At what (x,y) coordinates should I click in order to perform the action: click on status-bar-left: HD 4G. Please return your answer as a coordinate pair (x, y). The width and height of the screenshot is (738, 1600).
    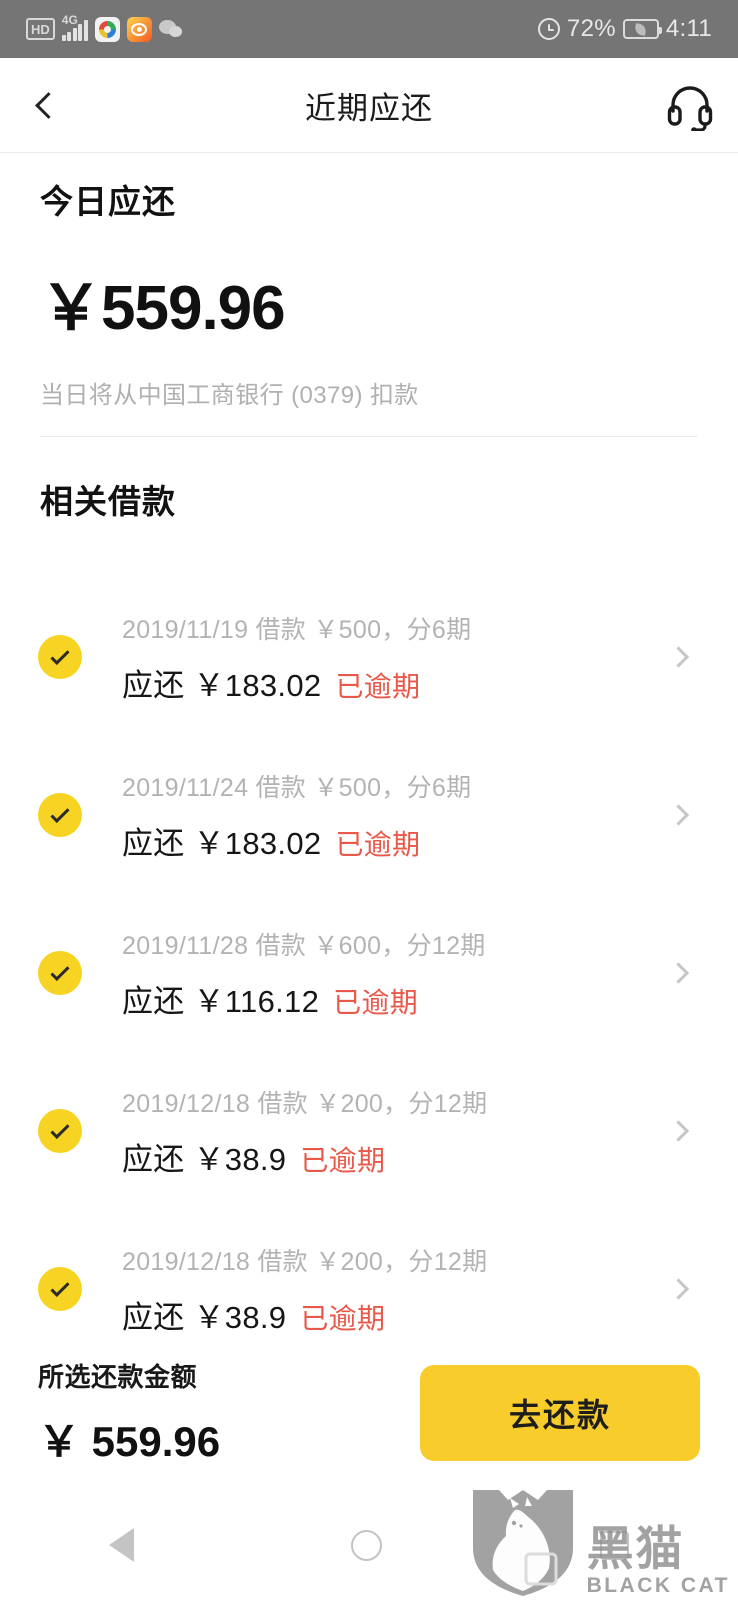
    Looking at the image, I should click on (105, 27).